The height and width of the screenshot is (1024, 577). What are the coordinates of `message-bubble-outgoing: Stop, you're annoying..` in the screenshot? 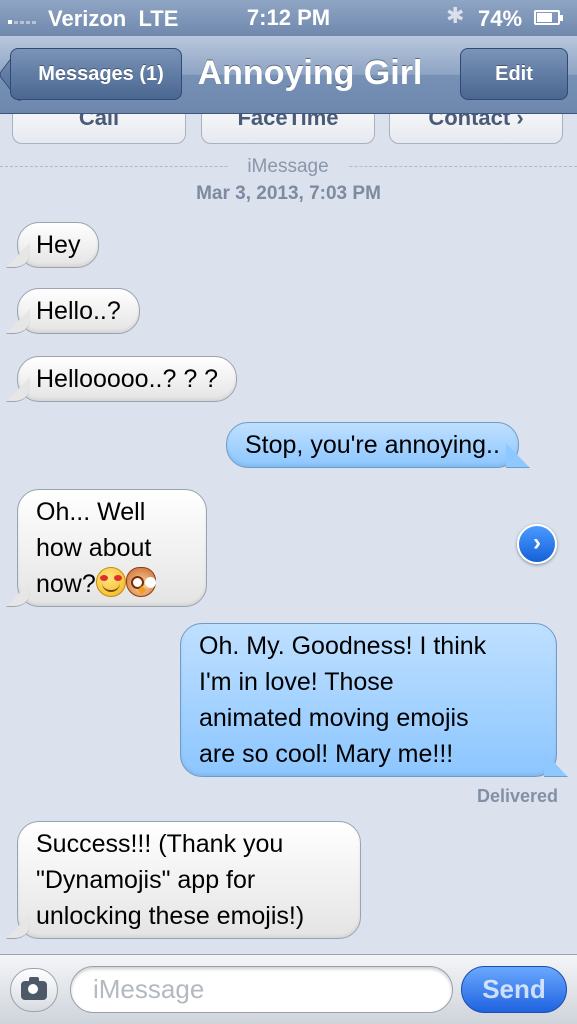 It's located at (372, 445).